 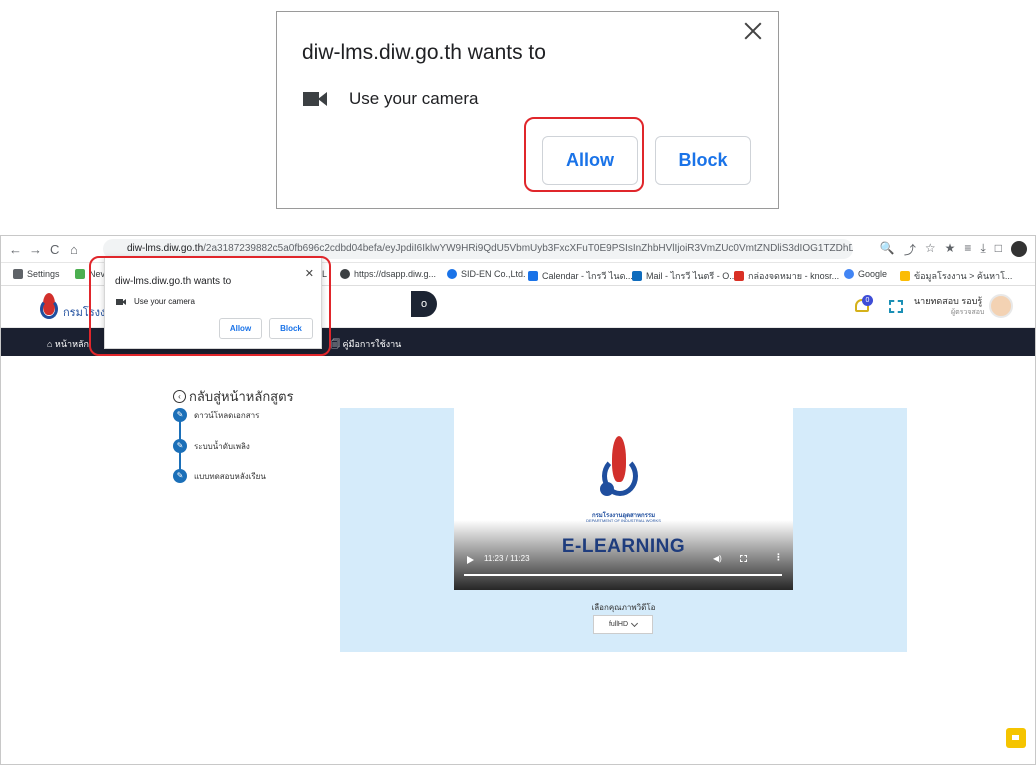 What do you see at coordinates (896, 306) in the screenshot?
I see `fullscreen-icon` at bounding box center [896, 306].